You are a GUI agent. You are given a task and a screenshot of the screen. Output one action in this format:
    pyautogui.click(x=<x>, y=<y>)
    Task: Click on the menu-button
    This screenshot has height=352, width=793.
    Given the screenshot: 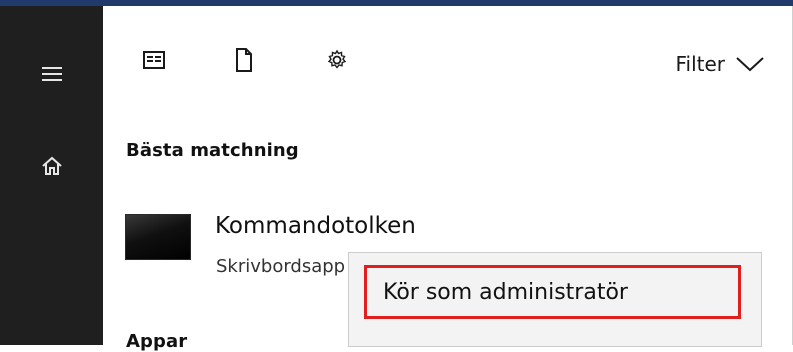 What is the action you would take?
    pyautogui.click(x=51, y=74)
    